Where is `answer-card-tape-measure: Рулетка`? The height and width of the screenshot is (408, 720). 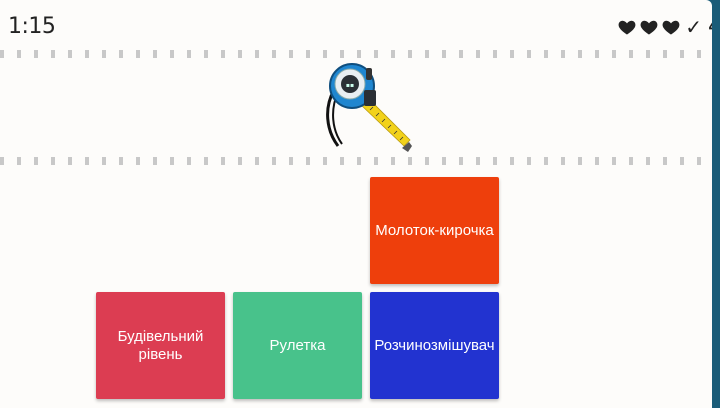
answer-card-tape-measure: Рулетка is located at coordinates (297, 345).